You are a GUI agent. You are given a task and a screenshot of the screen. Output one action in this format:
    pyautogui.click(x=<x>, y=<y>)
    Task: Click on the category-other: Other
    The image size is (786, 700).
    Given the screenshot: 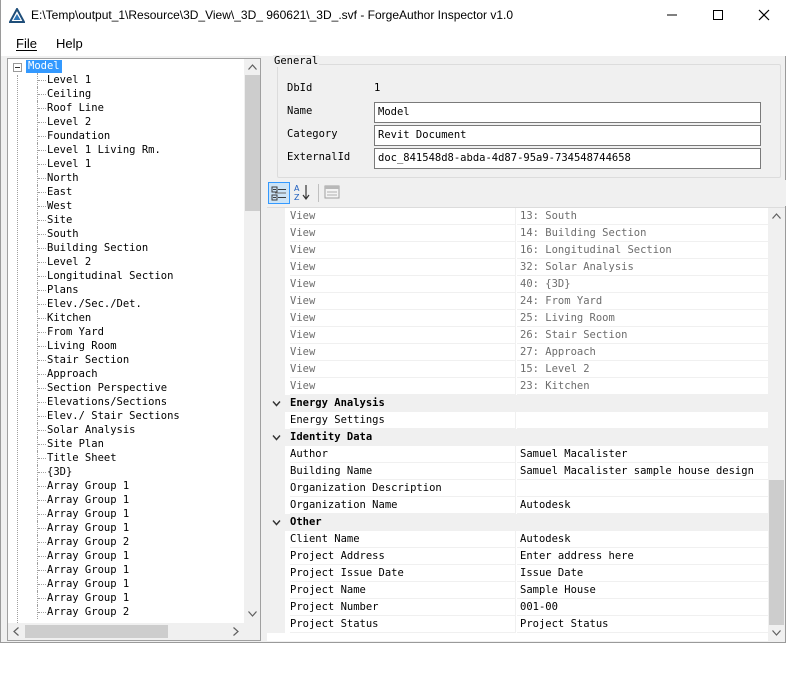 What is the action you would take?
    pyautogui.click(x=517, y=522)
    